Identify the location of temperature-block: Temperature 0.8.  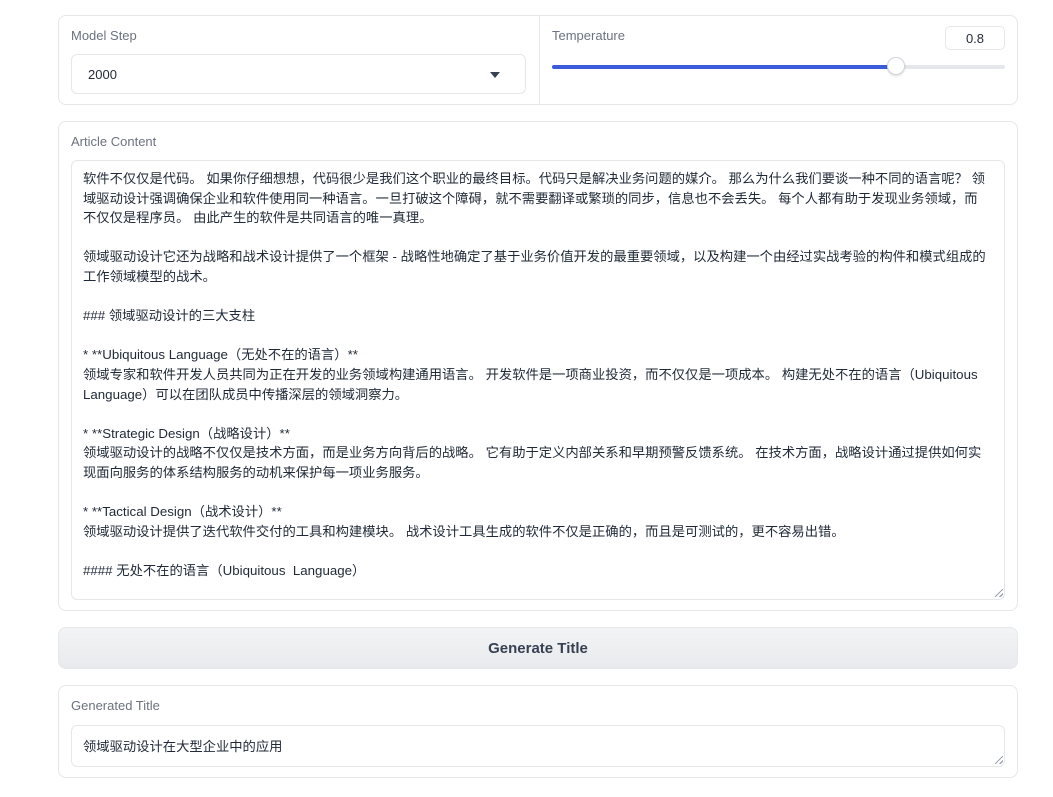
(778, 60).